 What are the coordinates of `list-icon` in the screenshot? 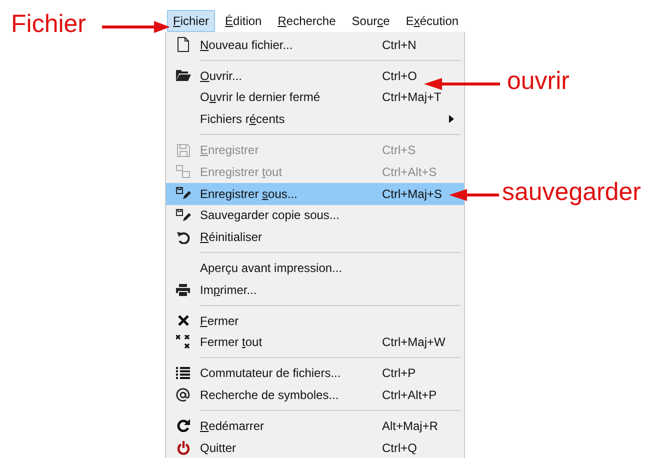 It's located at (183, 373).